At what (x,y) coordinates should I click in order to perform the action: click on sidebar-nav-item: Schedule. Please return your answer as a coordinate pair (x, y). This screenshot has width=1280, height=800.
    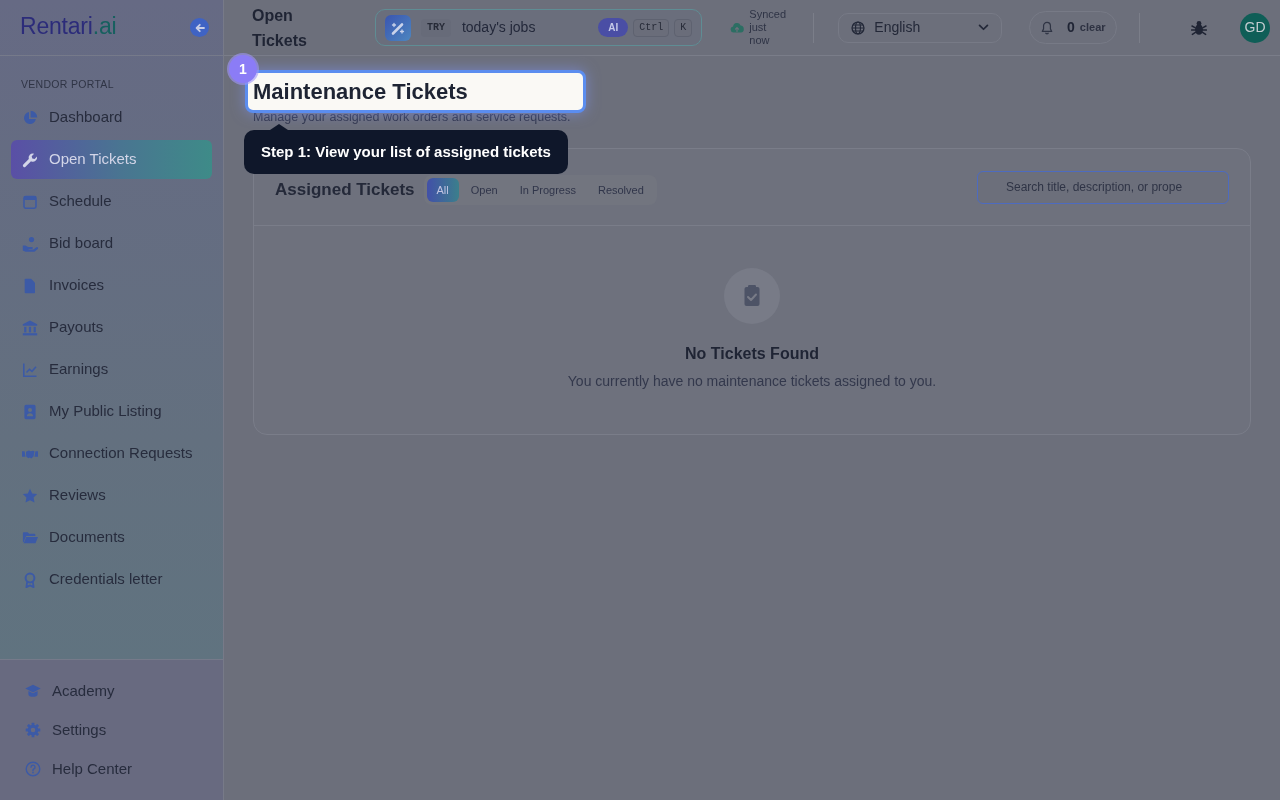
    Looking at the image, I should click on (111, 201).